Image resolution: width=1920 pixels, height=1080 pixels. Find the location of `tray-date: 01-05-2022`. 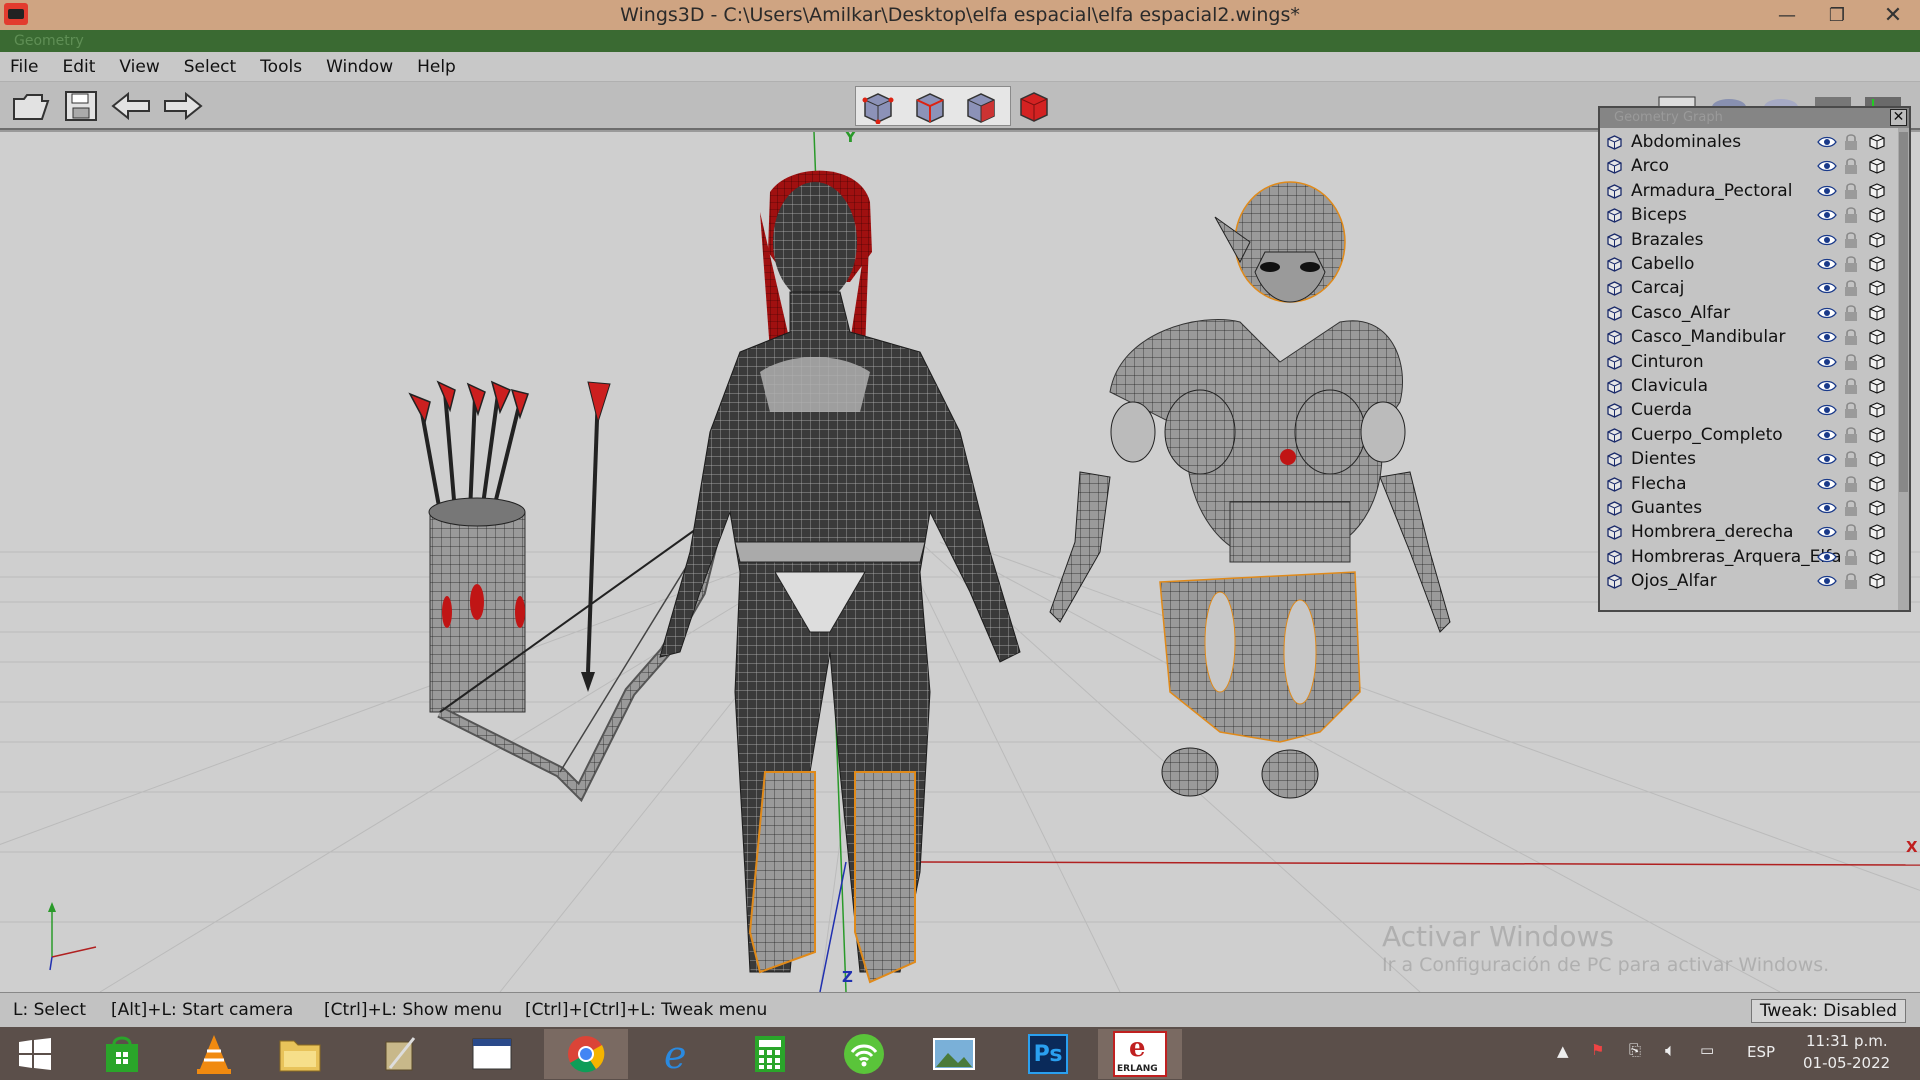

tray-date: 01-05-2022 is located at coordinates (1846, 1063).